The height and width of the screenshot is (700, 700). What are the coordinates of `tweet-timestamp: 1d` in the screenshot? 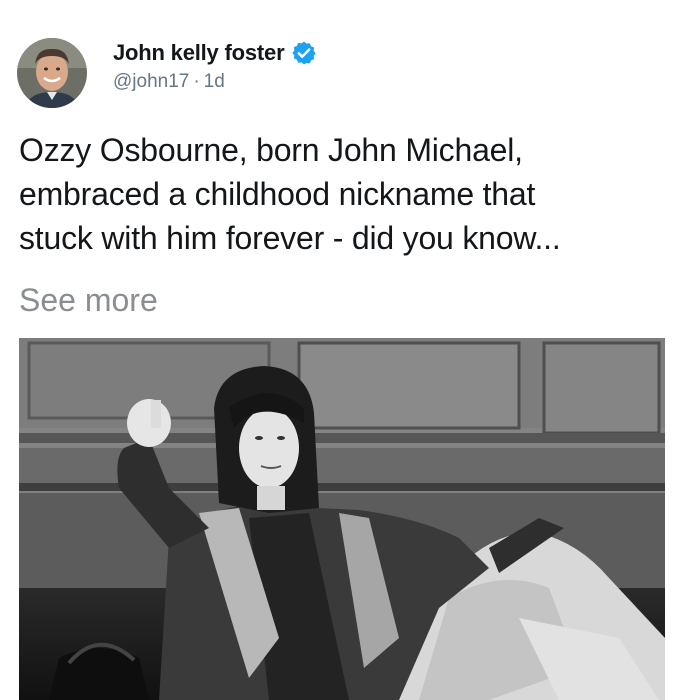 It's located at (214, 81).